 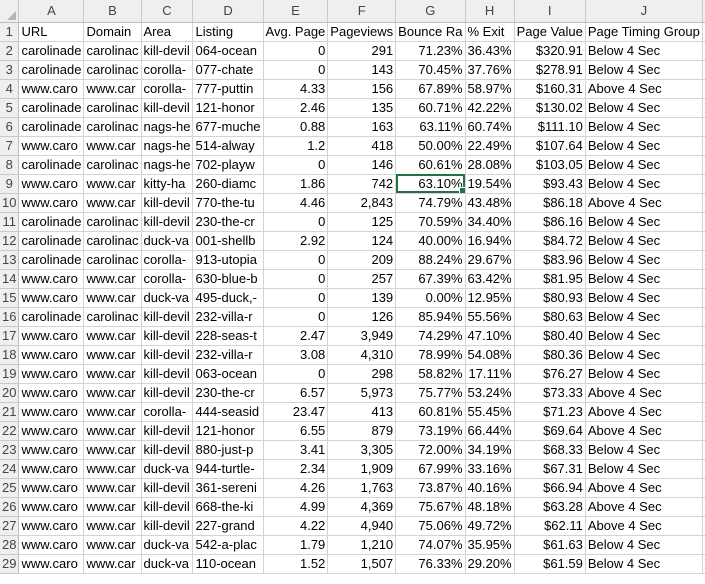 I want to click on cell-d2: 064-ocean, so click(x=228, y=51).